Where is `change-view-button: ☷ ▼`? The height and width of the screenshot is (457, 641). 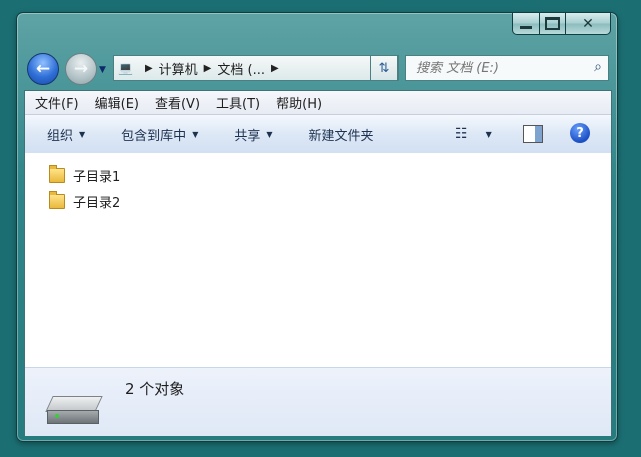 change-view-button: ☷ ▼ is located at coordinates (473, 134).